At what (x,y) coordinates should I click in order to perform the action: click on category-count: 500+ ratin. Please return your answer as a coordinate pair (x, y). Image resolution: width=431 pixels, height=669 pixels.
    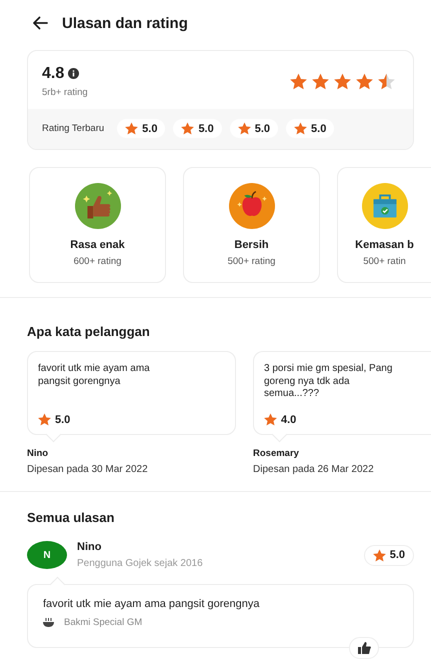
    Looking at the image, I should click on (384, 261).